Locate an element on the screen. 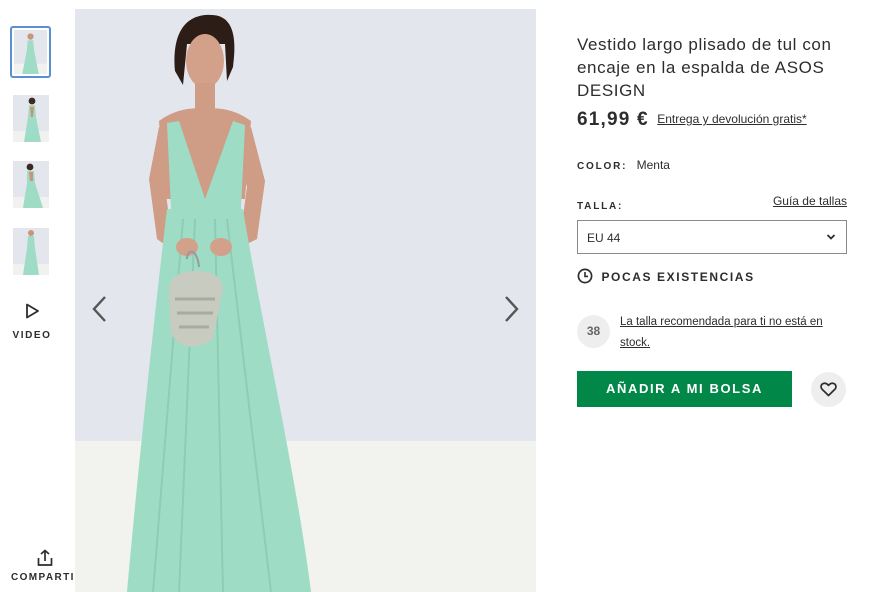 The width and height of the screenshot is (879, 592). size-select: EU 44 is located at coordinates (712, 237).